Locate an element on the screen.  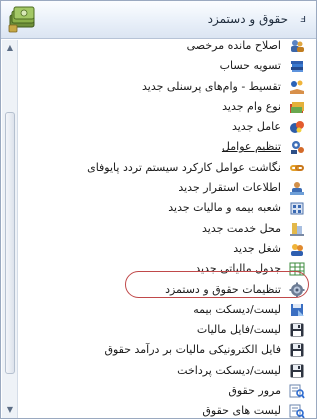
menu-item: لیست/دیسکت بیمه is located at coordinates (165, 310).